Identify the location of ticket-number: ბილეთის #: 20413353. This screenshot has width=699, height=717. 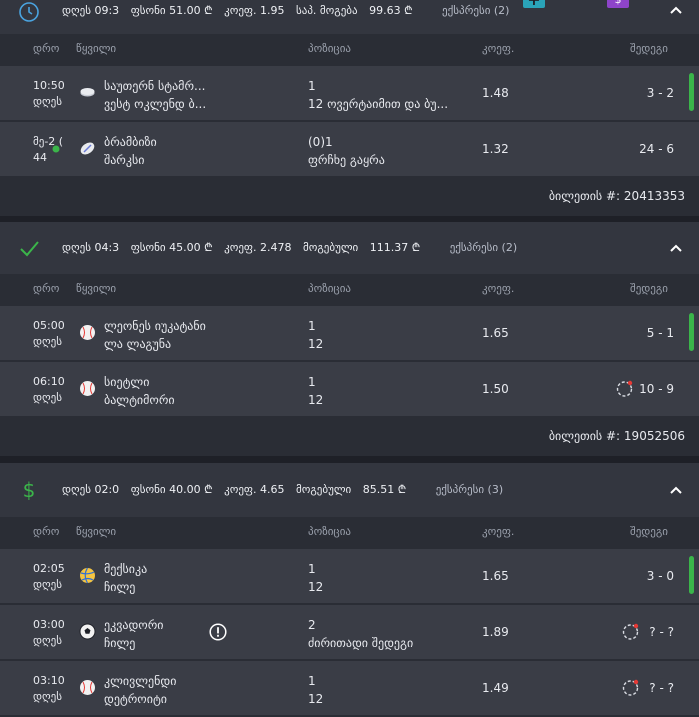
(349, 196).